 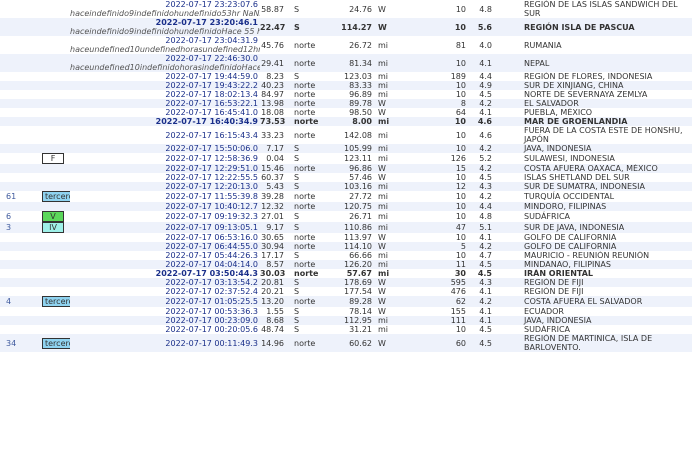 What do you see at coordinates (21, 343) in the screenshot?
I see `felt-reports-count: 34` at bounding box center [21, 343].